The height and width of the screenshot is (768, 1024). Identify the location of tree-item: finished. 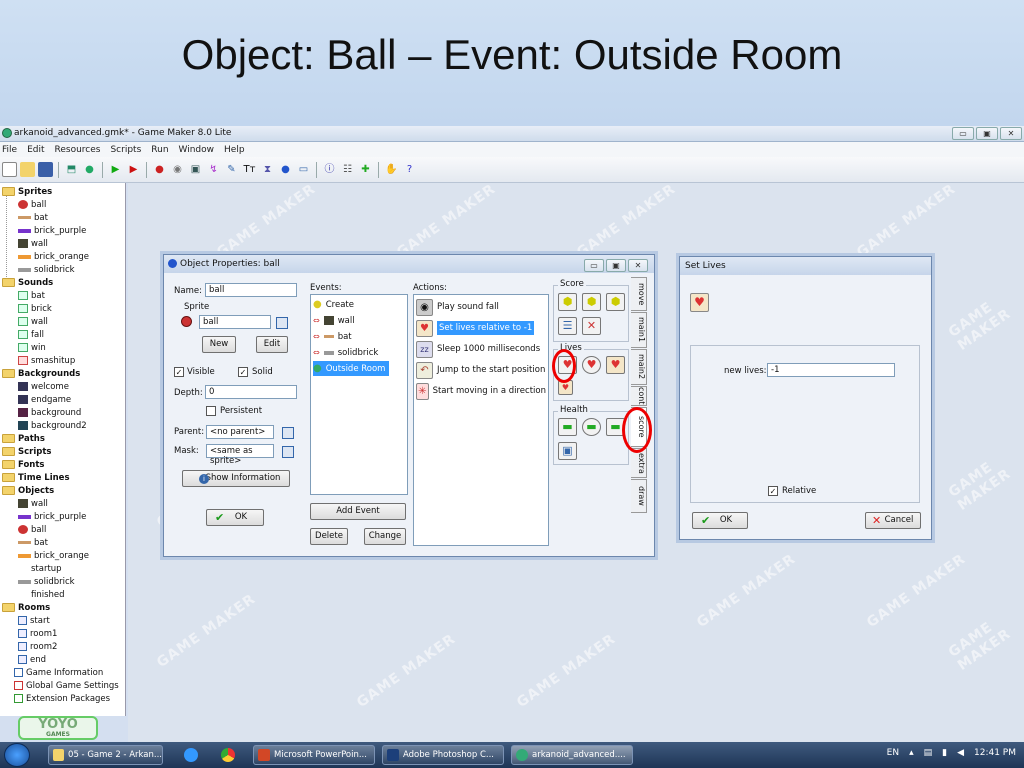
(41, 594).